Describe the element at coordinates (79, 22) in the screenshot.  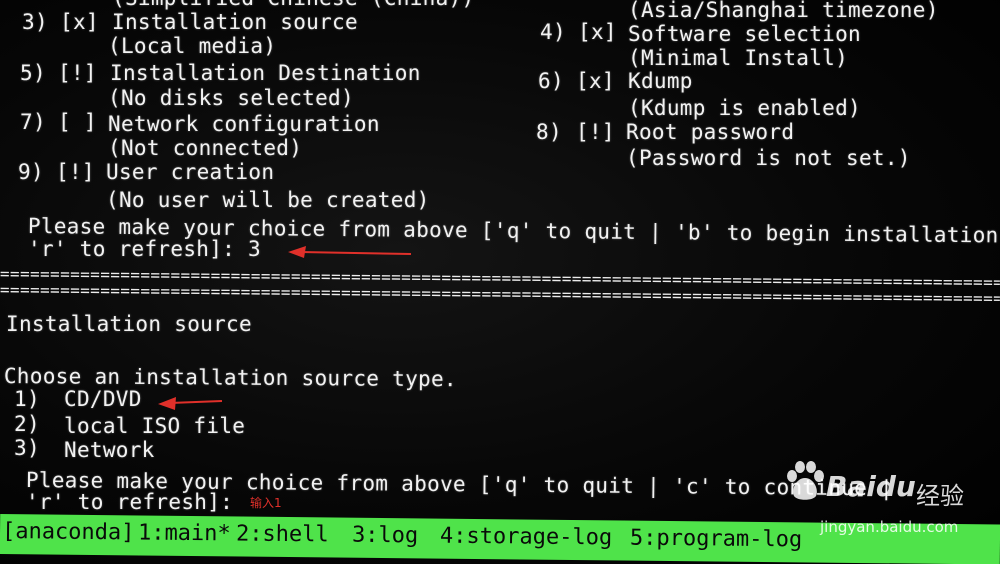
I see `item-3-mark: [x]` at that location.